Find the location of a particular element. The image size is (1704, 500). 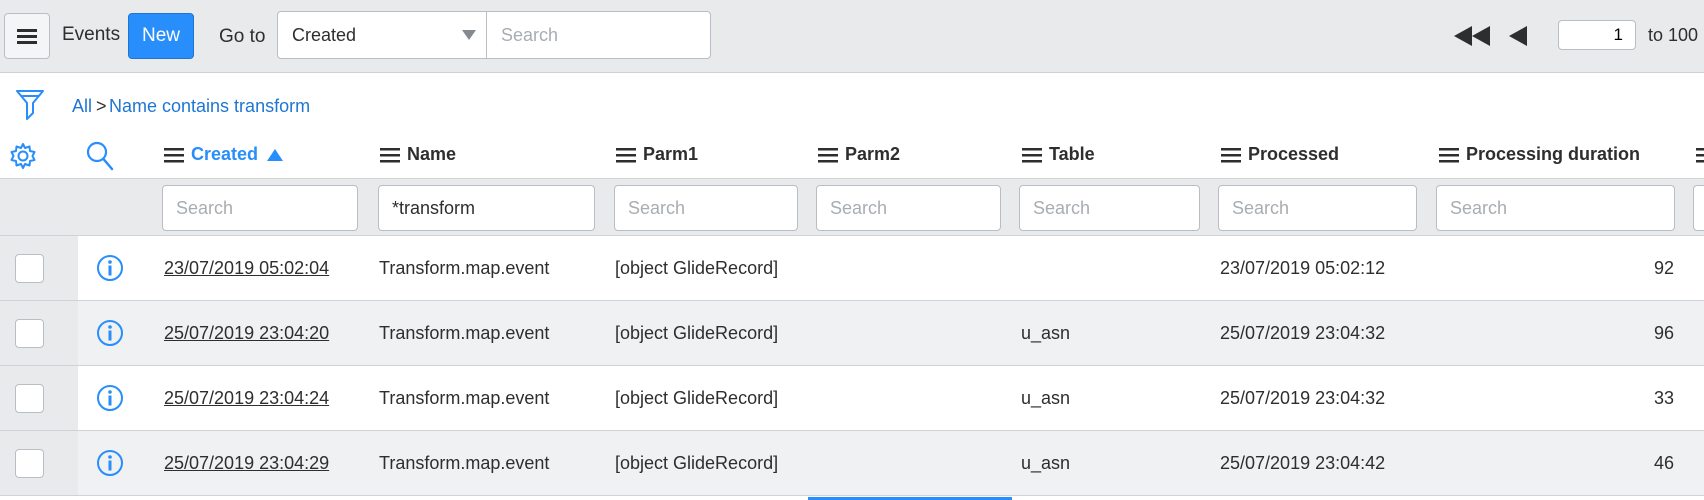

gear-icon is located at coordinates (23, 156).